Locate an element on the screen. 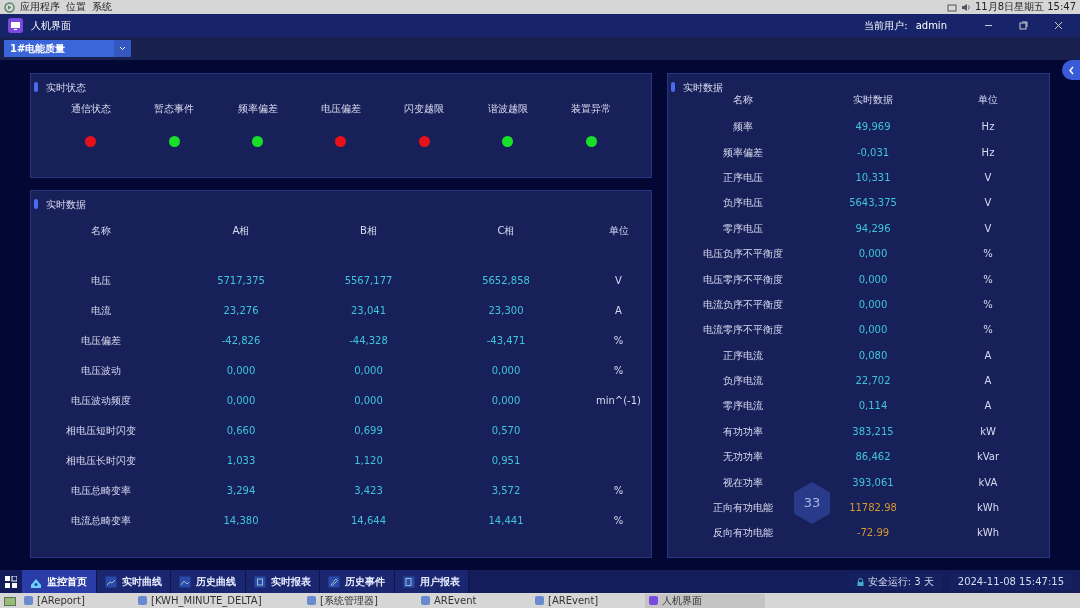 This screenshot has width=1080, height=608. nav-tab: 历史曲线 is located at coordinates (208, 581).